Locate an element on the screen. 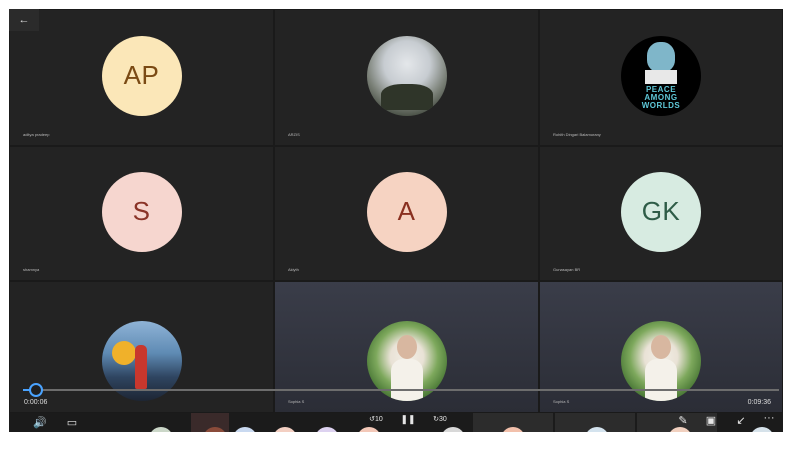  participant-name: ARZIS is located at coordinates (294, 134).